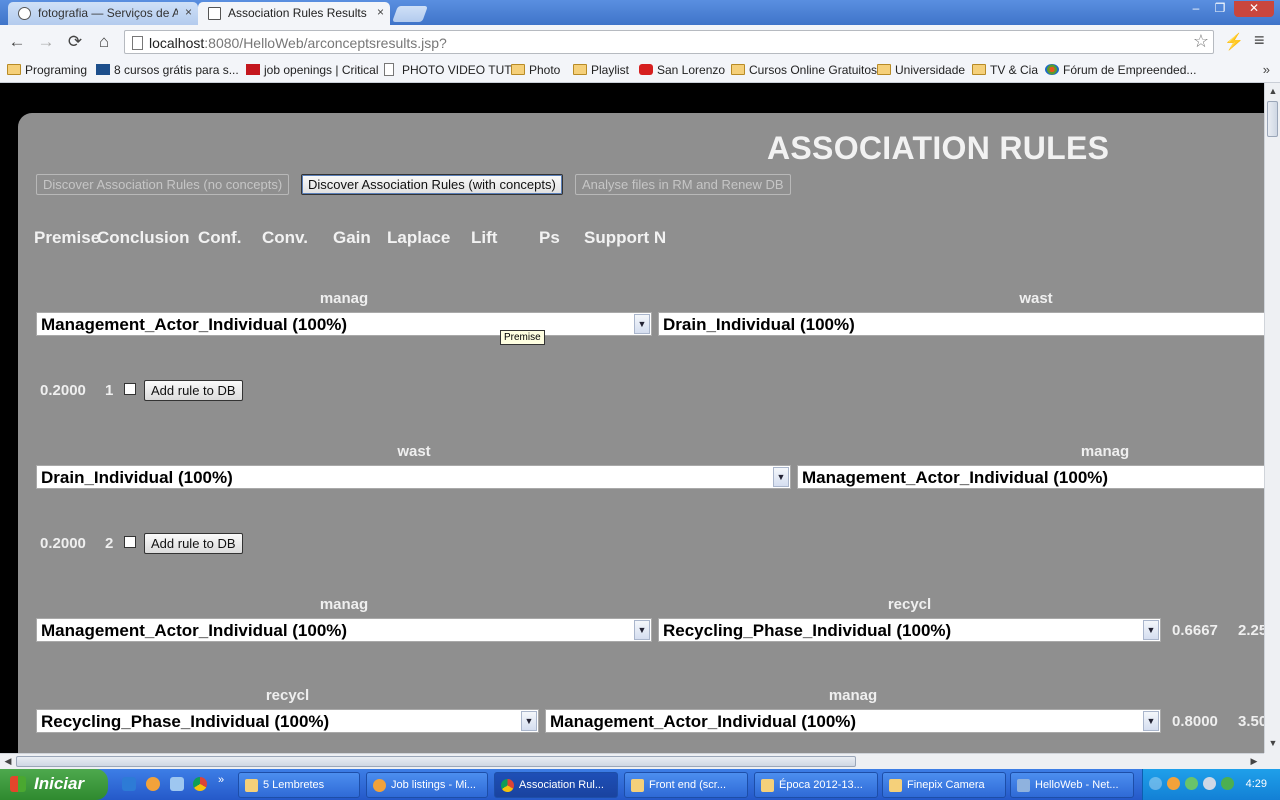  I want to click on bookmark-cursos-online: Cursos Online Gratuitos, so click(804, 70).